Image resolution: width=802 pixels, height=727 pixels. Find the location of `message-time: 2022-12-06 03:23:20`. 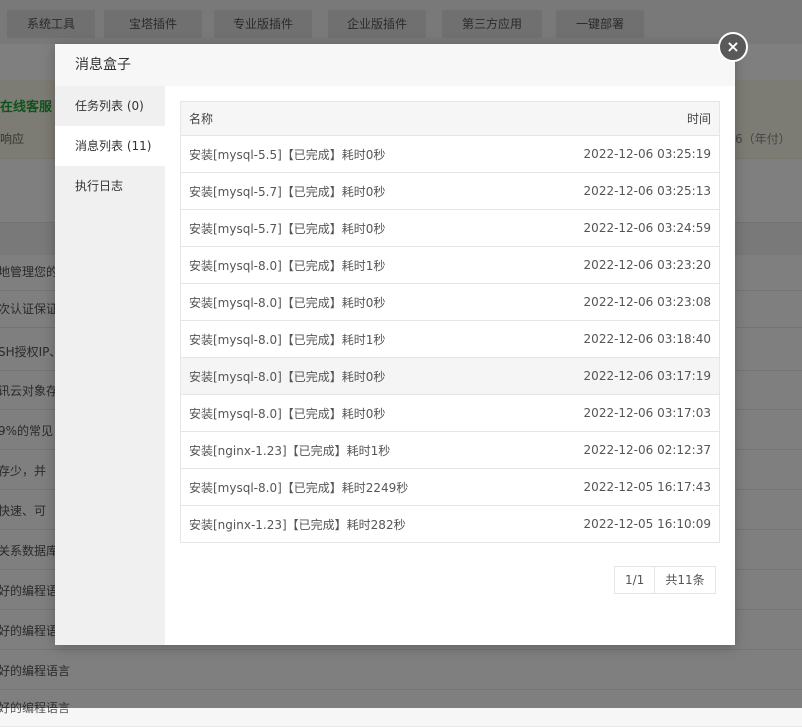

message-time: 2022-12-06 03:23:20 is located at coordinates (617, 265).